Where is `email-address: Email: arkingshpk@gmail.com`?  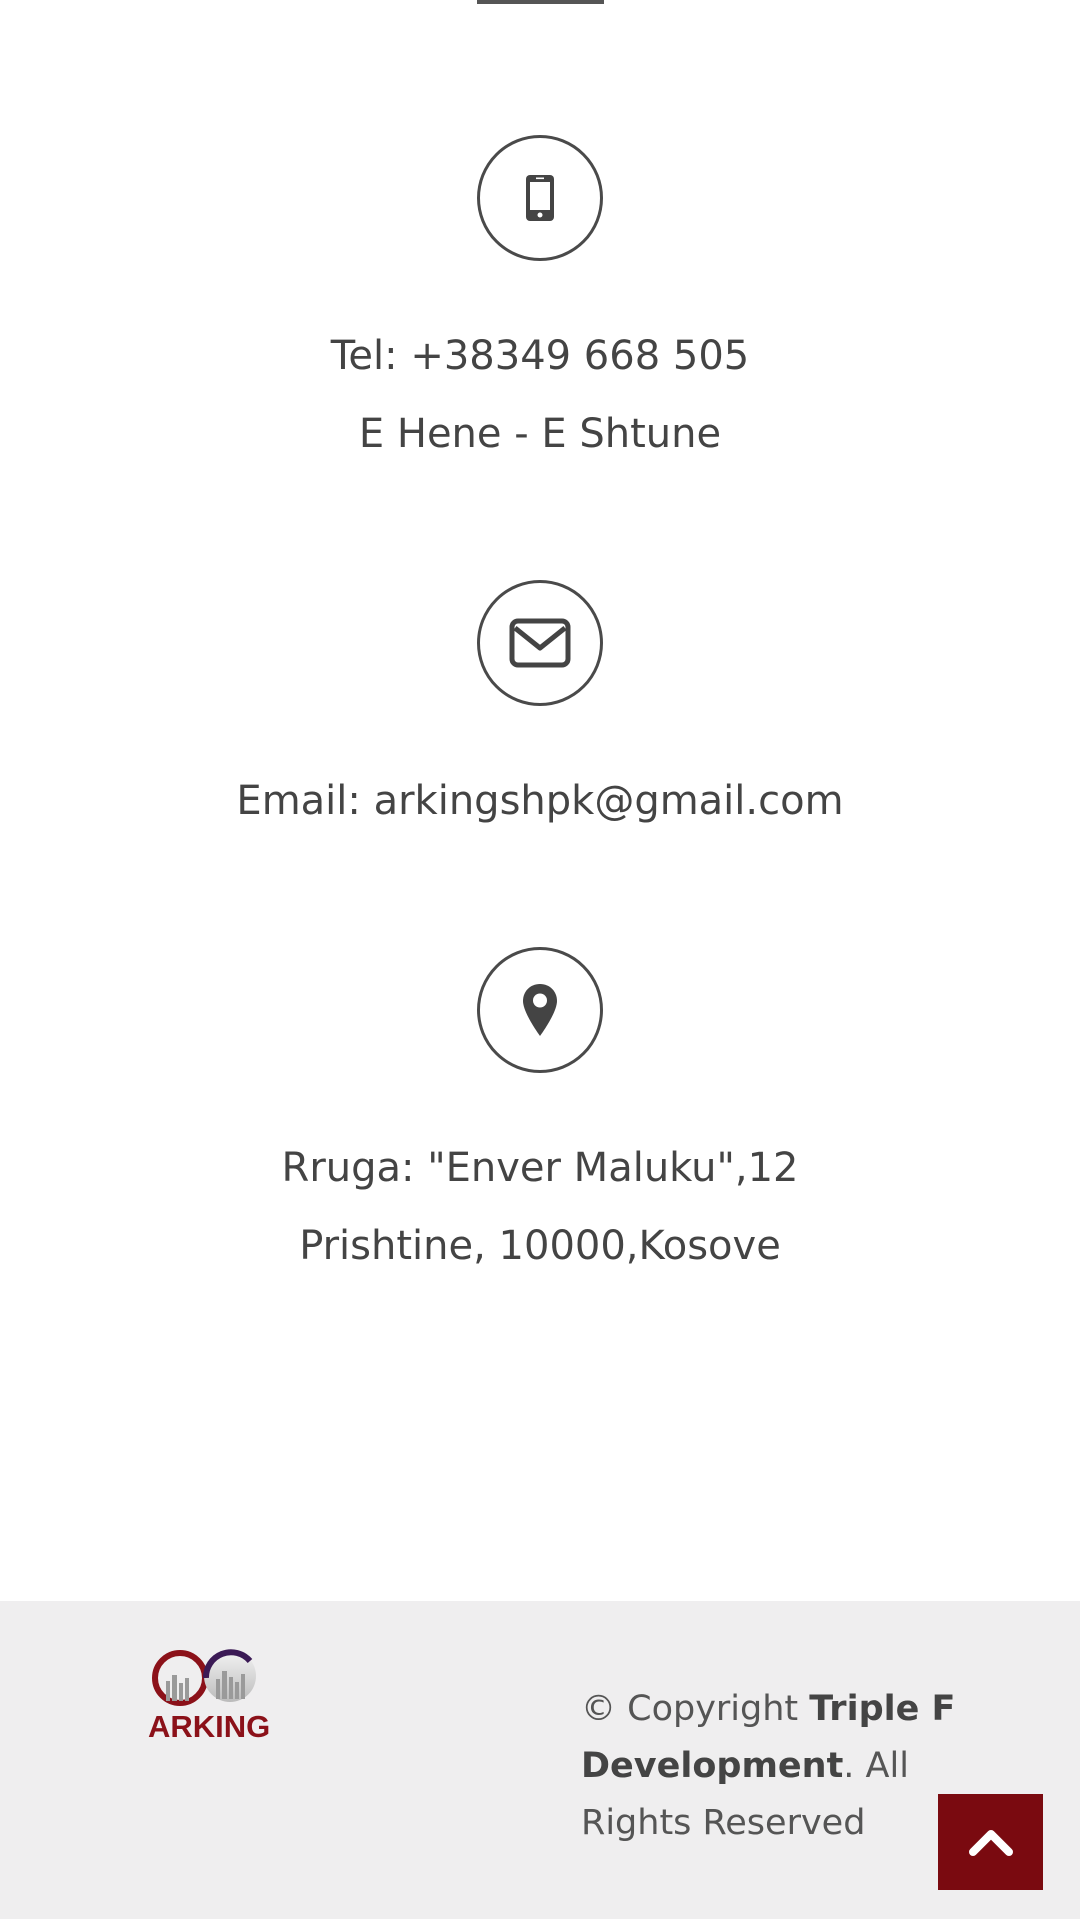
email-address: Email: arkingshpk@gmail.com is located at coordinates (540, 801).